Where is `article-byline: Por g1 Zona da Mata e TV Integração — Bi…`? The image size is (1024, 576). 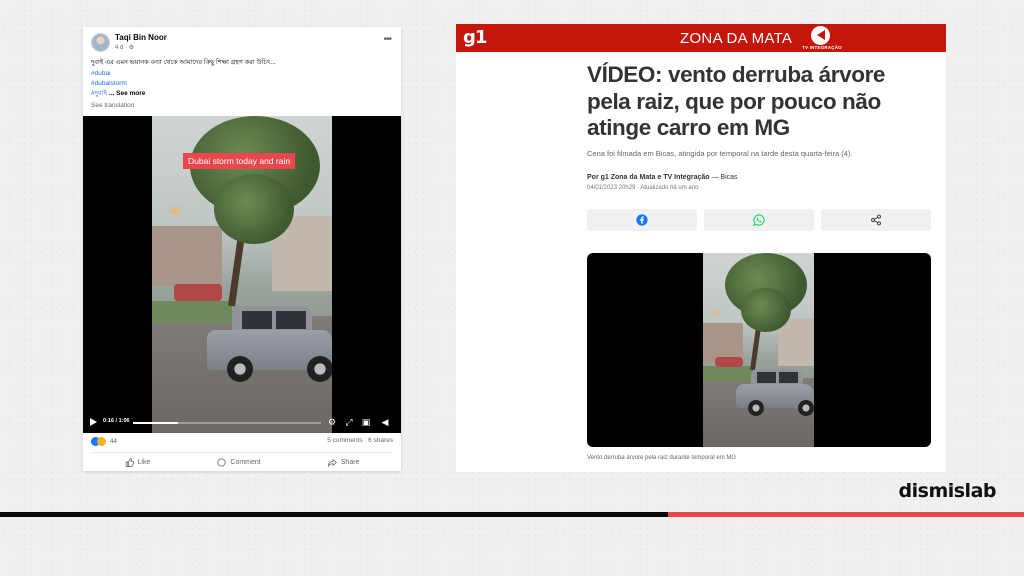
article-byline: Por g1 Zona da Mata e TV Integração — Bi… is located at coordinates (662, 177).